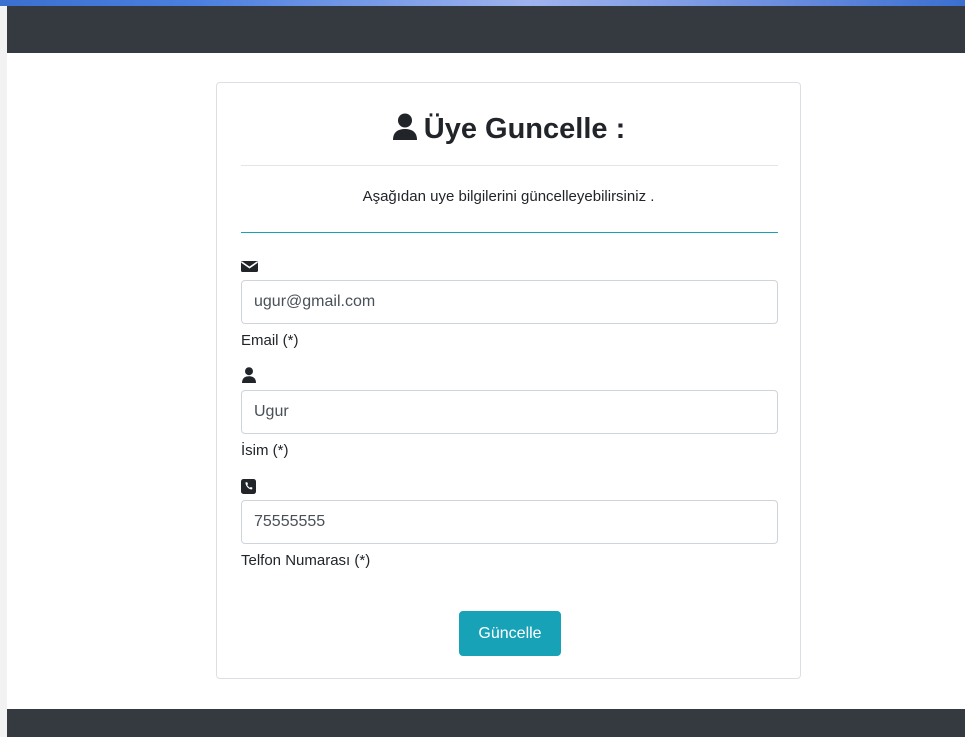  Describe the element at coordinates (509, 232) in the screenshot. I see `subtitle-divider` at that location.